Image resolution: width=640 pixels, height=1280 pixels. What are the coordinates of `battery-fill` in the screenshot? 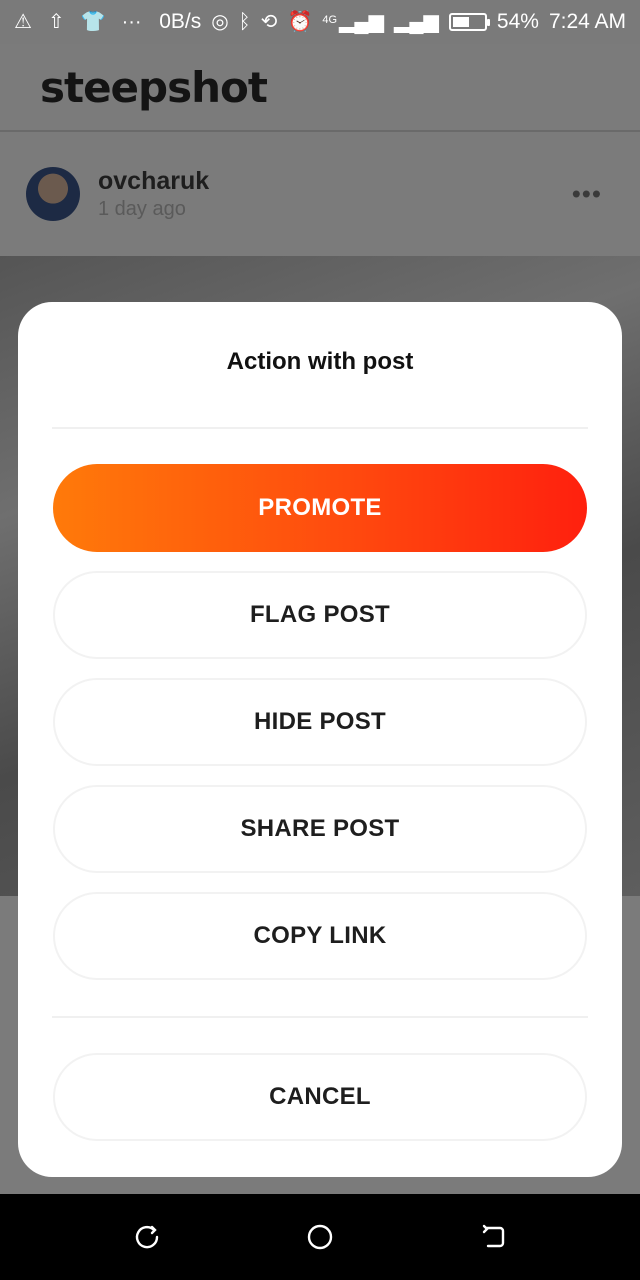 It's located at (461, 22).